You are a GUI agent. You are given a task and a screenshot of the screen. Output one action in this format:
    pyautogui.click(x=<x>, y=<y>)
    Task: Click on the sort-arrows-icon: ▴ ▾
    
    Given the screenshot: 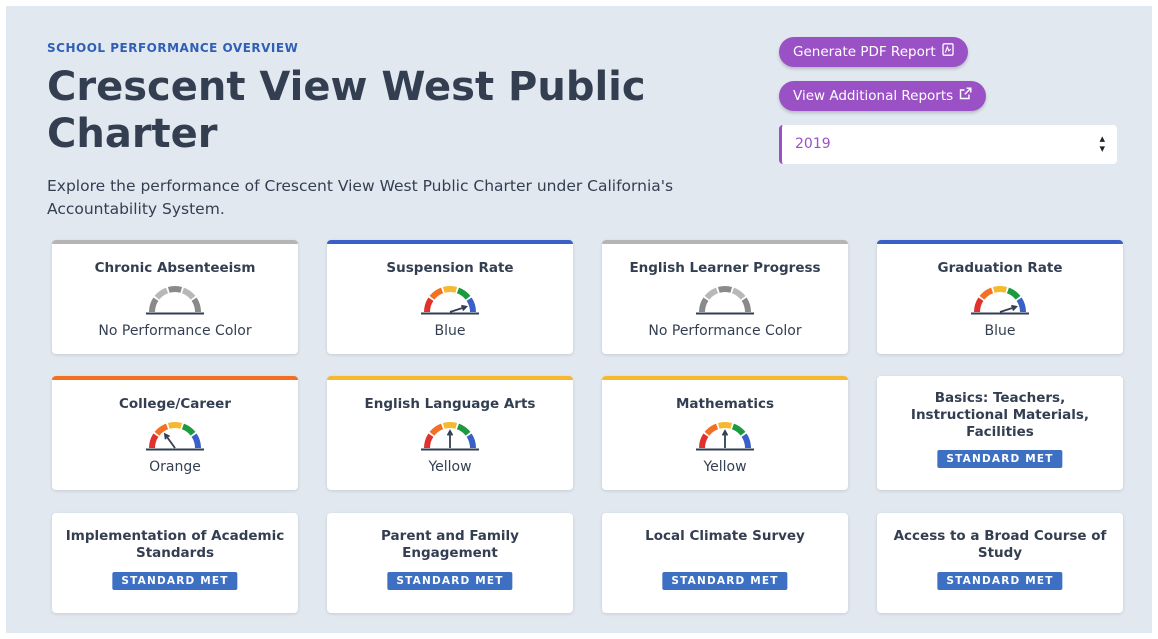 What is the action you would take?
    pyautogui.click(x=1102, y=143)
    